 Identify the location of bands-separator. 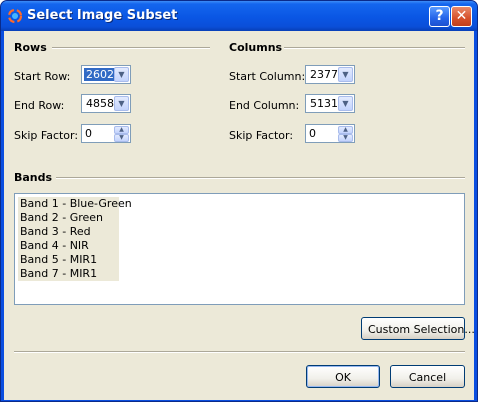
(260, 178).